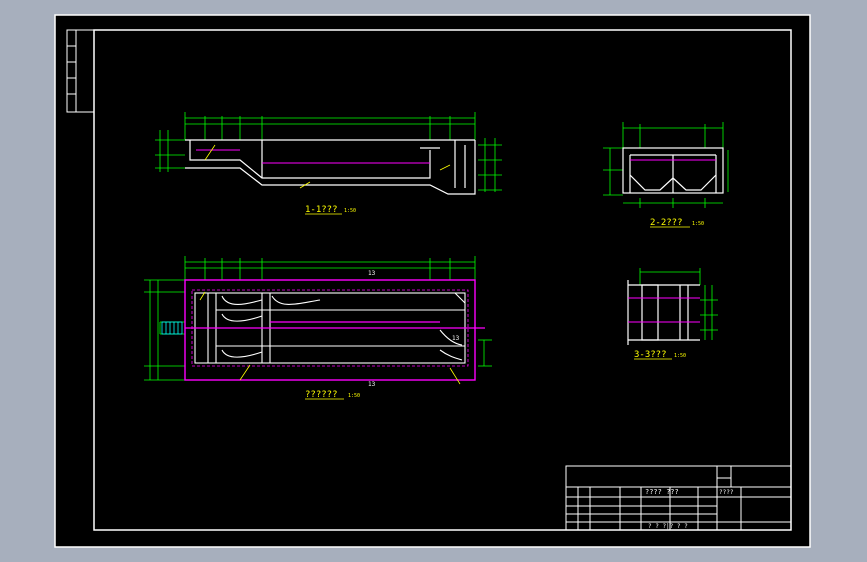 The width and height of the screenshot is (867, 562). Describe the element at coordinates (372, 273) in the screenshot. I see `plan-mark-top: 13` at that location.